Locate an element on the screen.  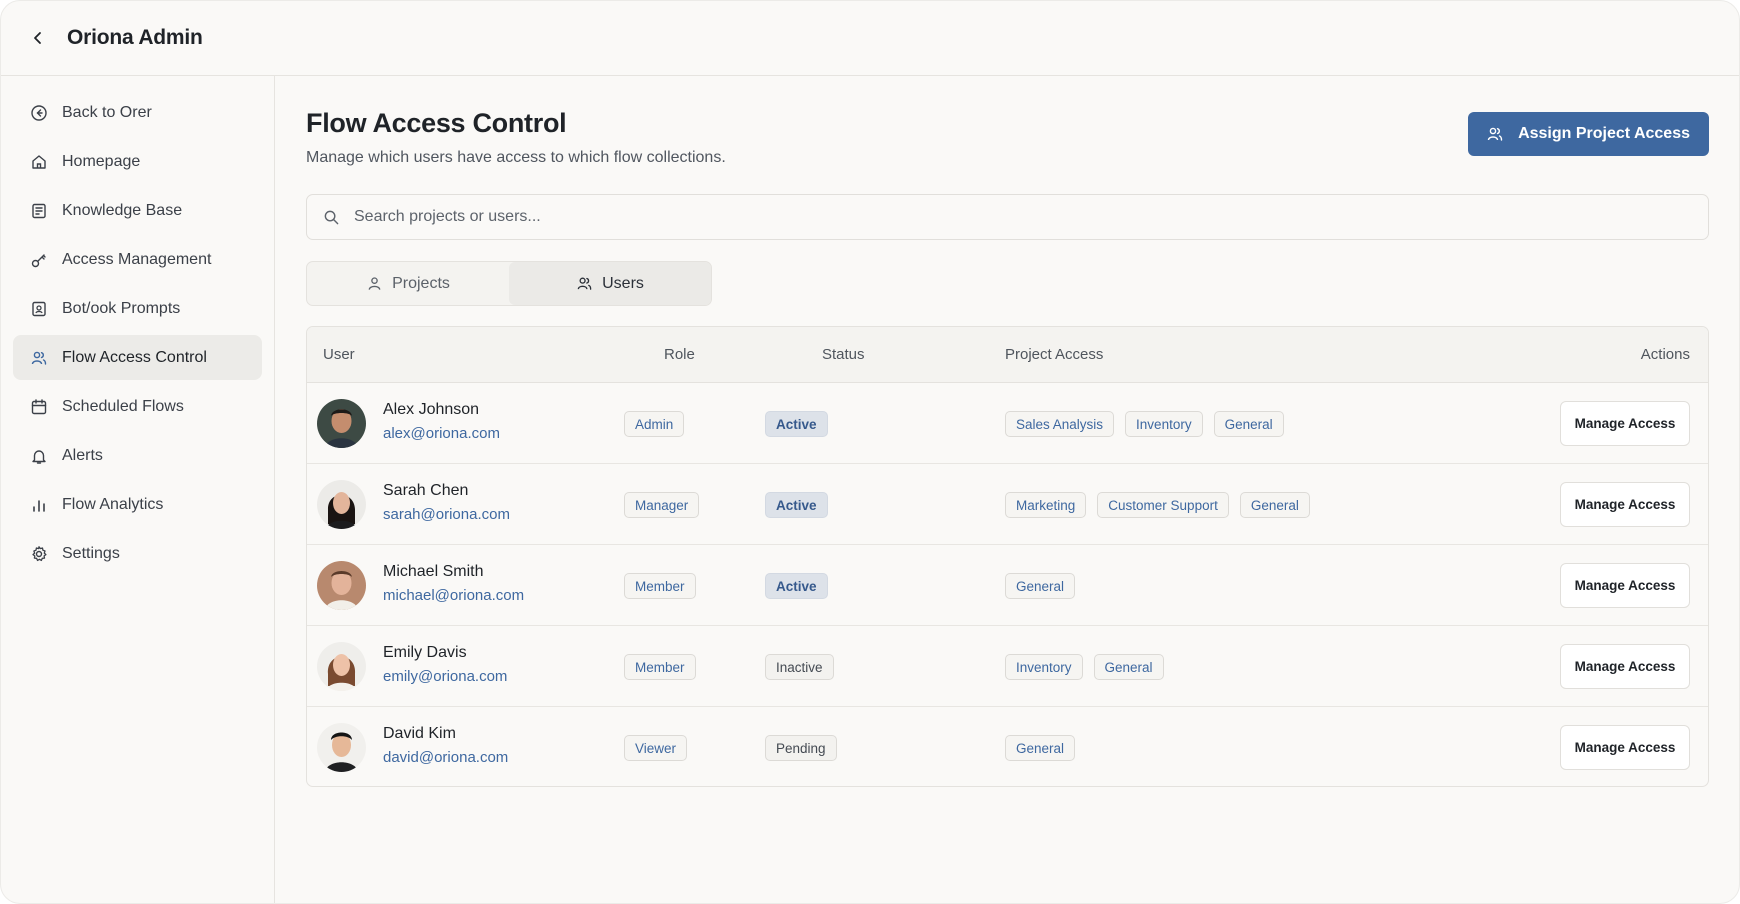
assign-project-access-button: Assign Project Access is located at coordinates (1588, 134).